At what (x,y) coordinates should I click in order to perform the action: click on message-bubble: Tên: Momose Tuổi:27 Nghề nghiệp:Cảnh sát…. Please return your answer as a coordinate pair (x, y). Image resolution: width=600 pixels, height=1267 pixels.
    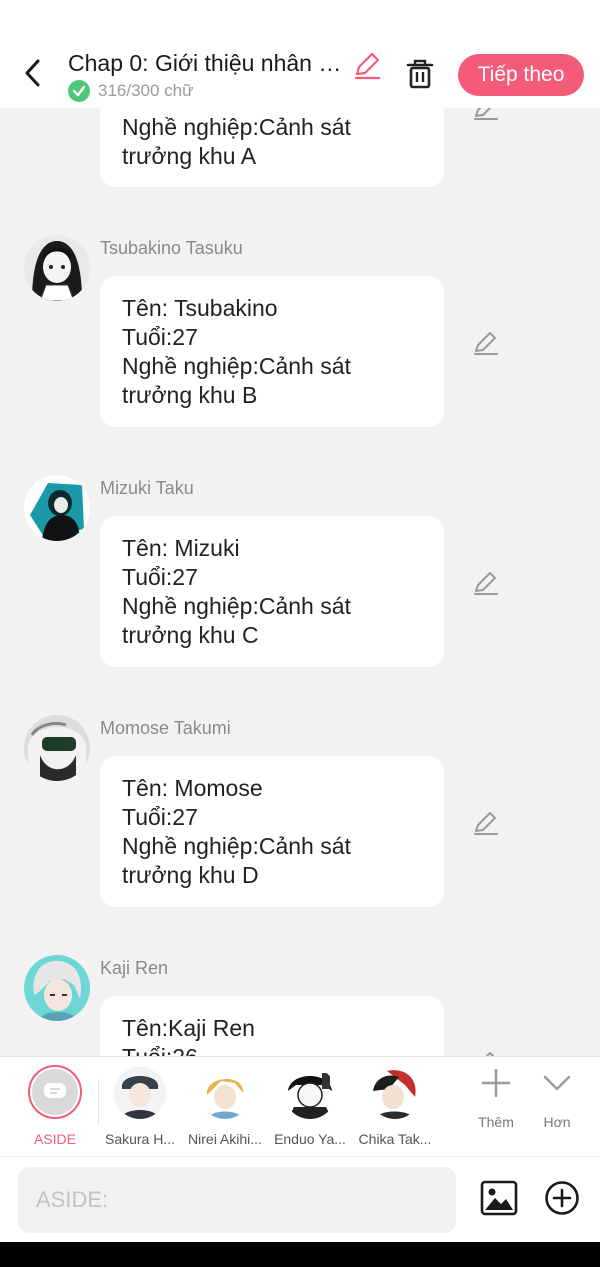
    Looking at the image, I should click on (272, 831).